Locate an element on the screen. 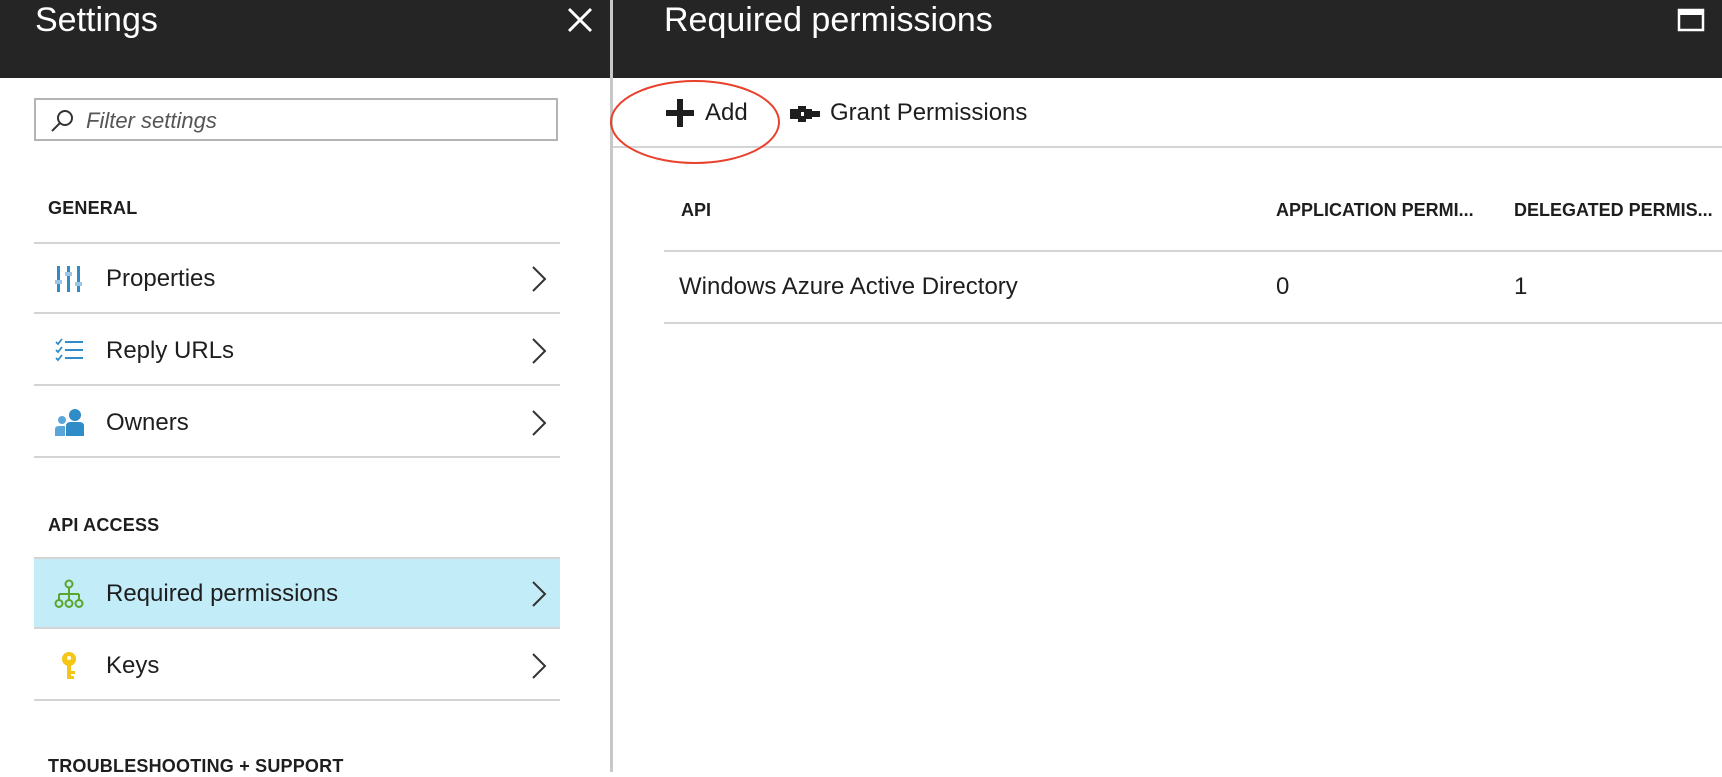 The height and width of the screenshot is (777, 1722). search-icon is located at coordinates (62, 121).